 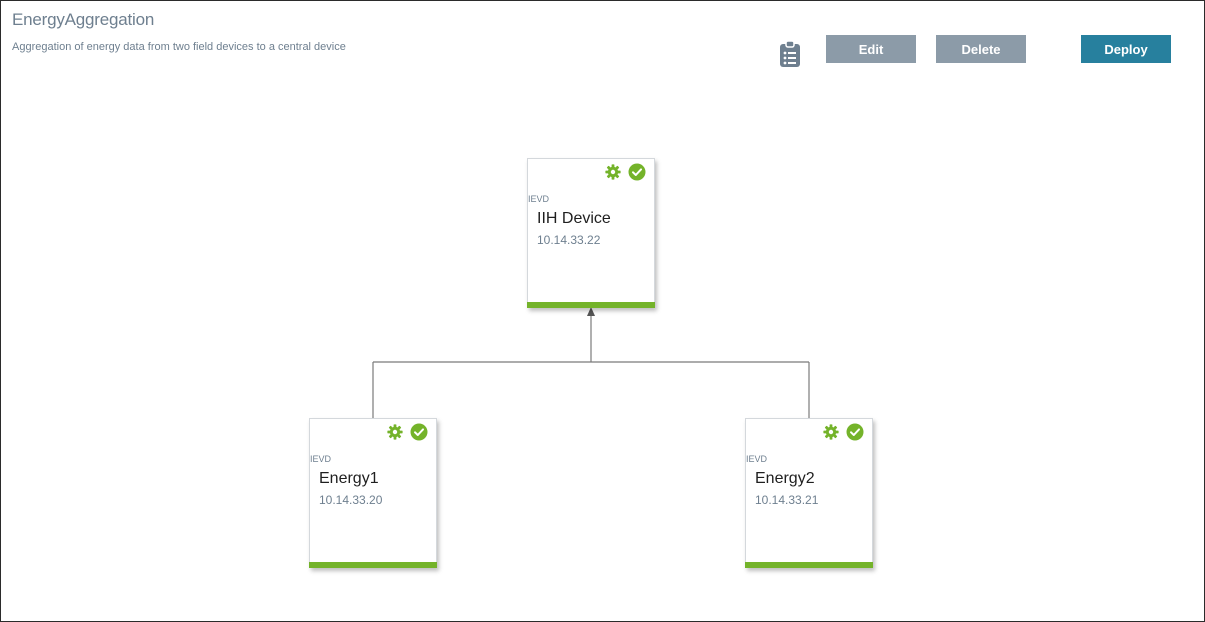 What do you see at coordinates (787, 500) in the screenshot?
I see `device-ip: 10.14.33.21` at bounding box center [787, 500].